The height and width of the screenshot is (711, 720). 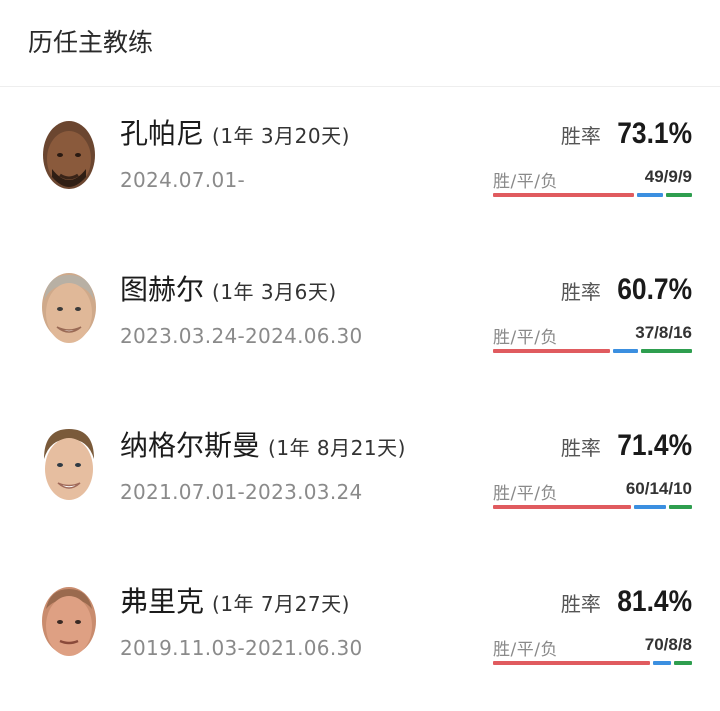 I want to click on wdl-summary: 胜/平/负 37/8/16, so click(x=592, y=335).